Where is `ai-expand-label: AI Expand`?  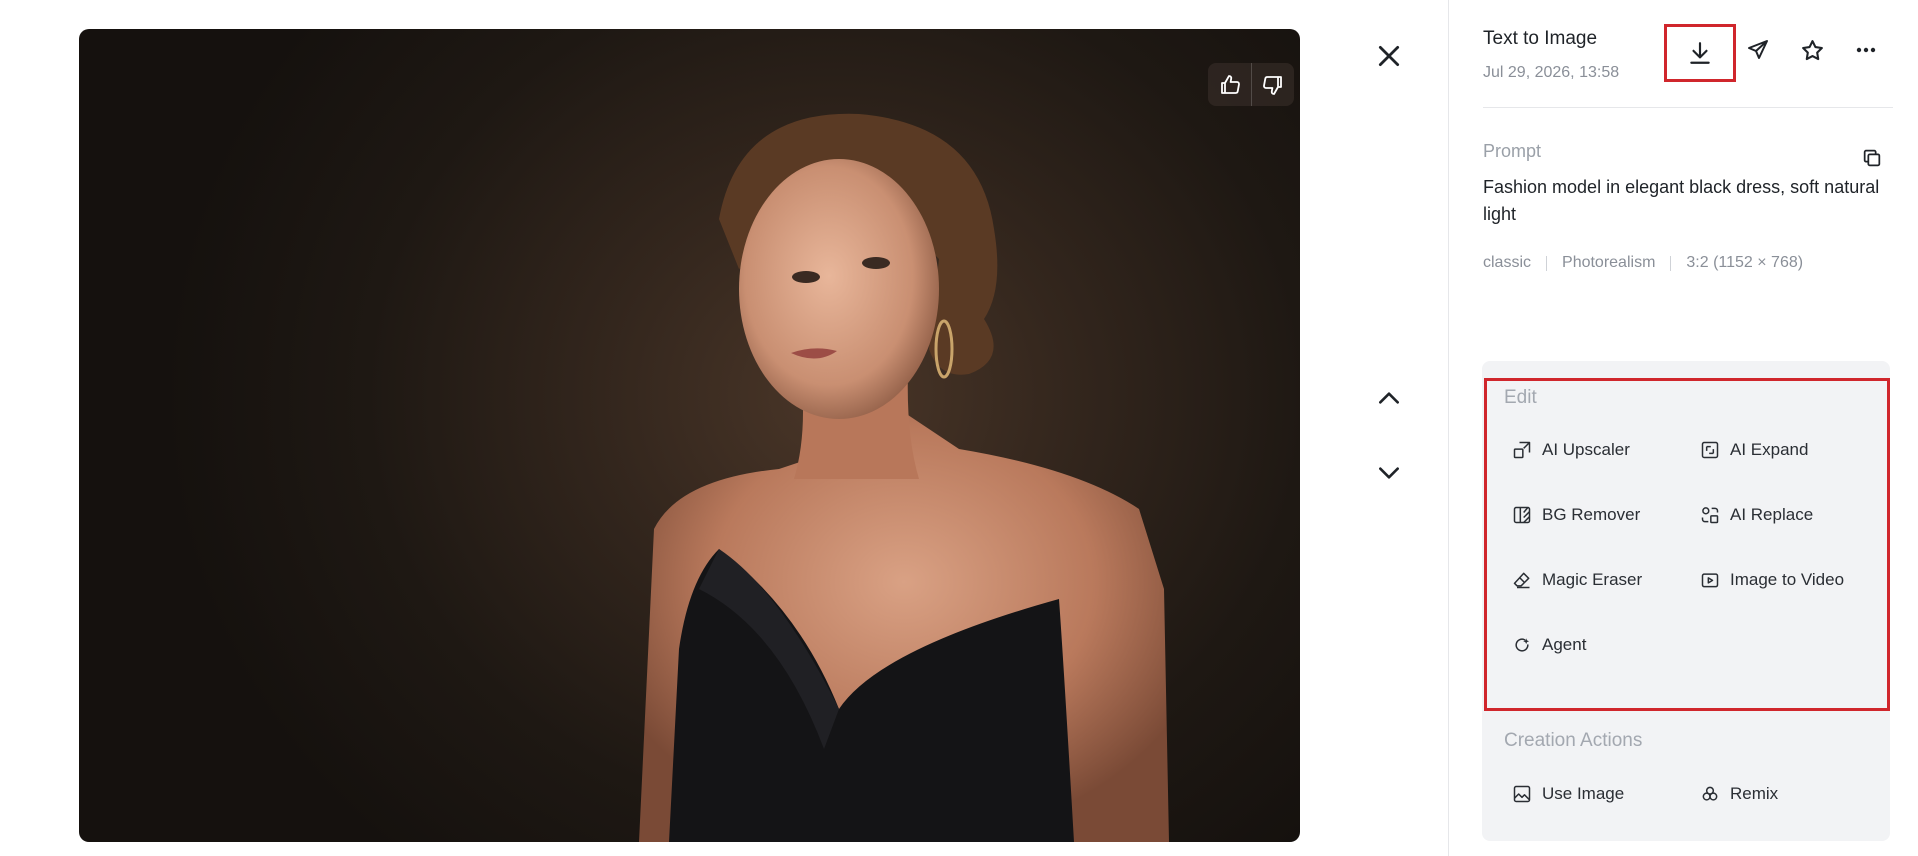 ai-expand-label: AI Expand is located at coordinates (1769, 449).